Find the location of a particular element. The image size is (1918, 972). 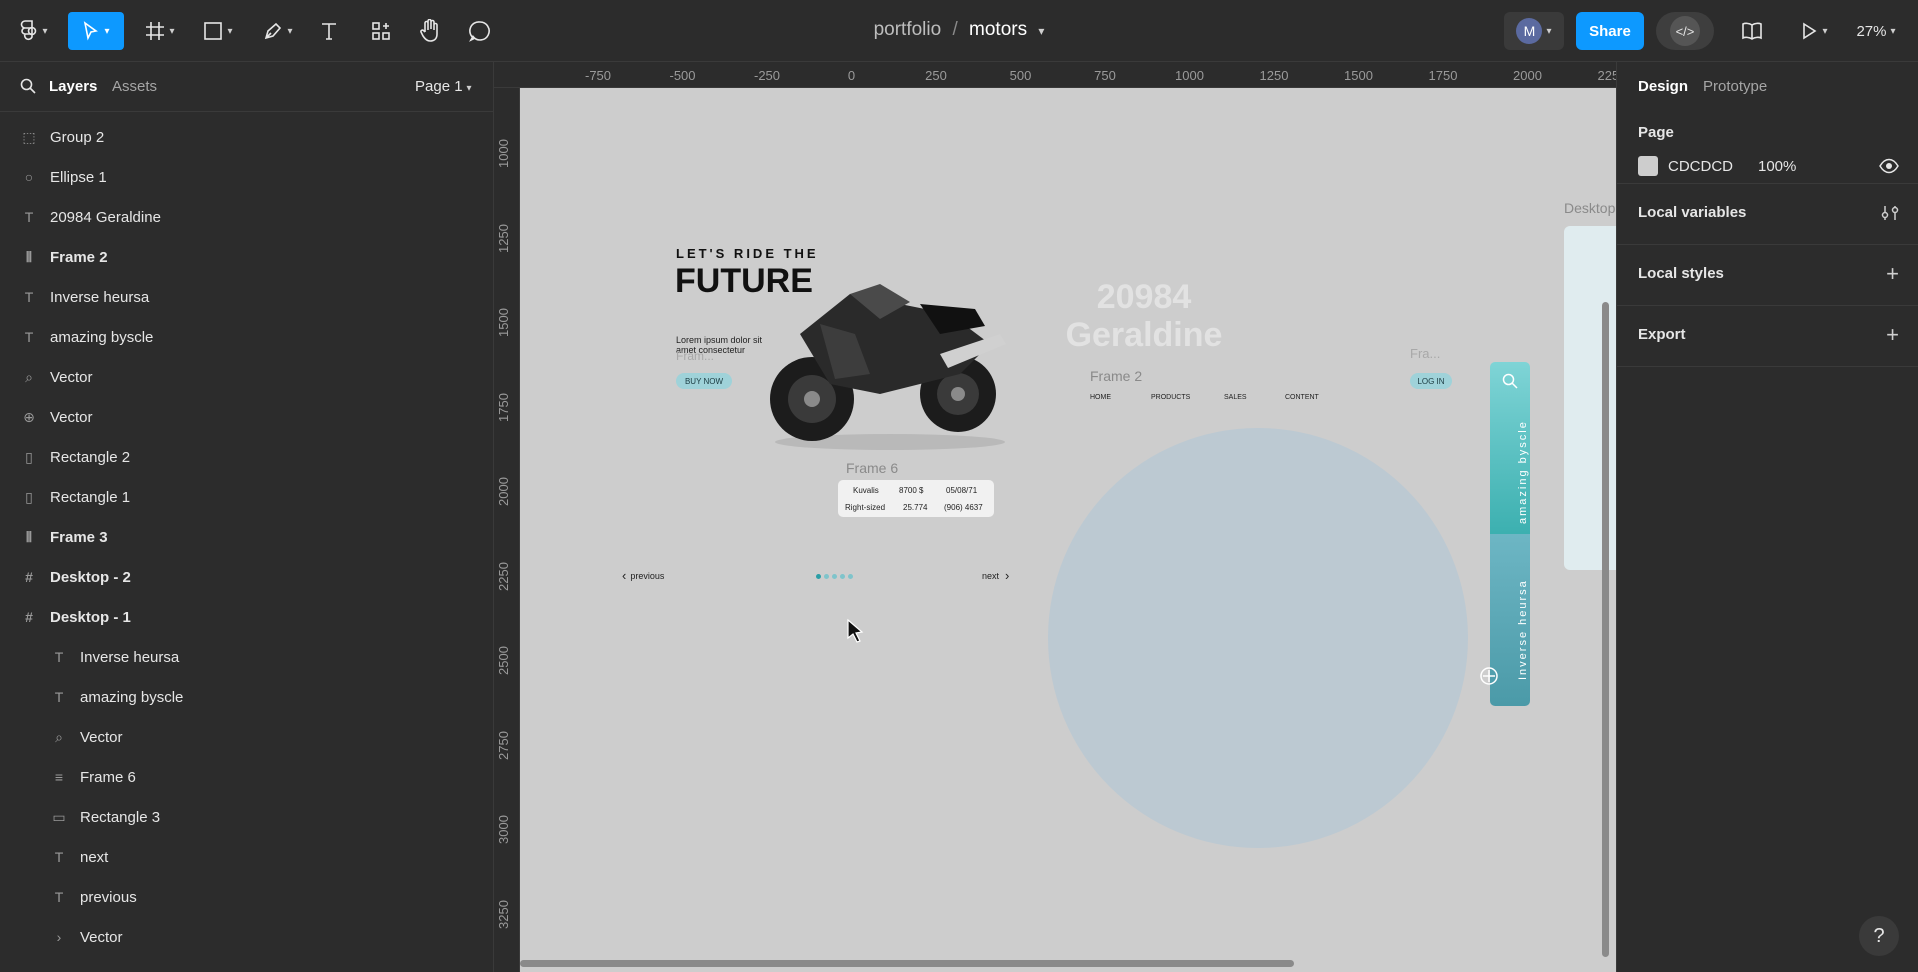

layer-label: next is located at coordinates (94, 857).